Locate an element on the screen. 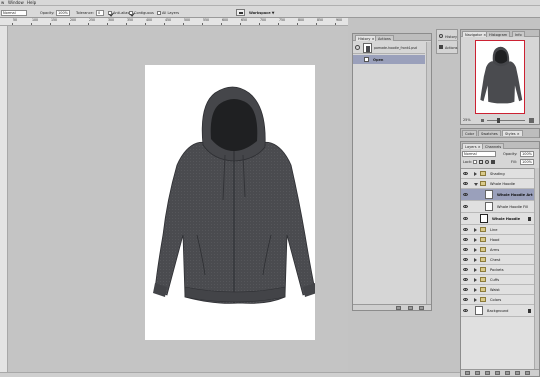 The width and height of the screenshot is (540, 377). layer-row: Background is located at coordinates (497, 311).